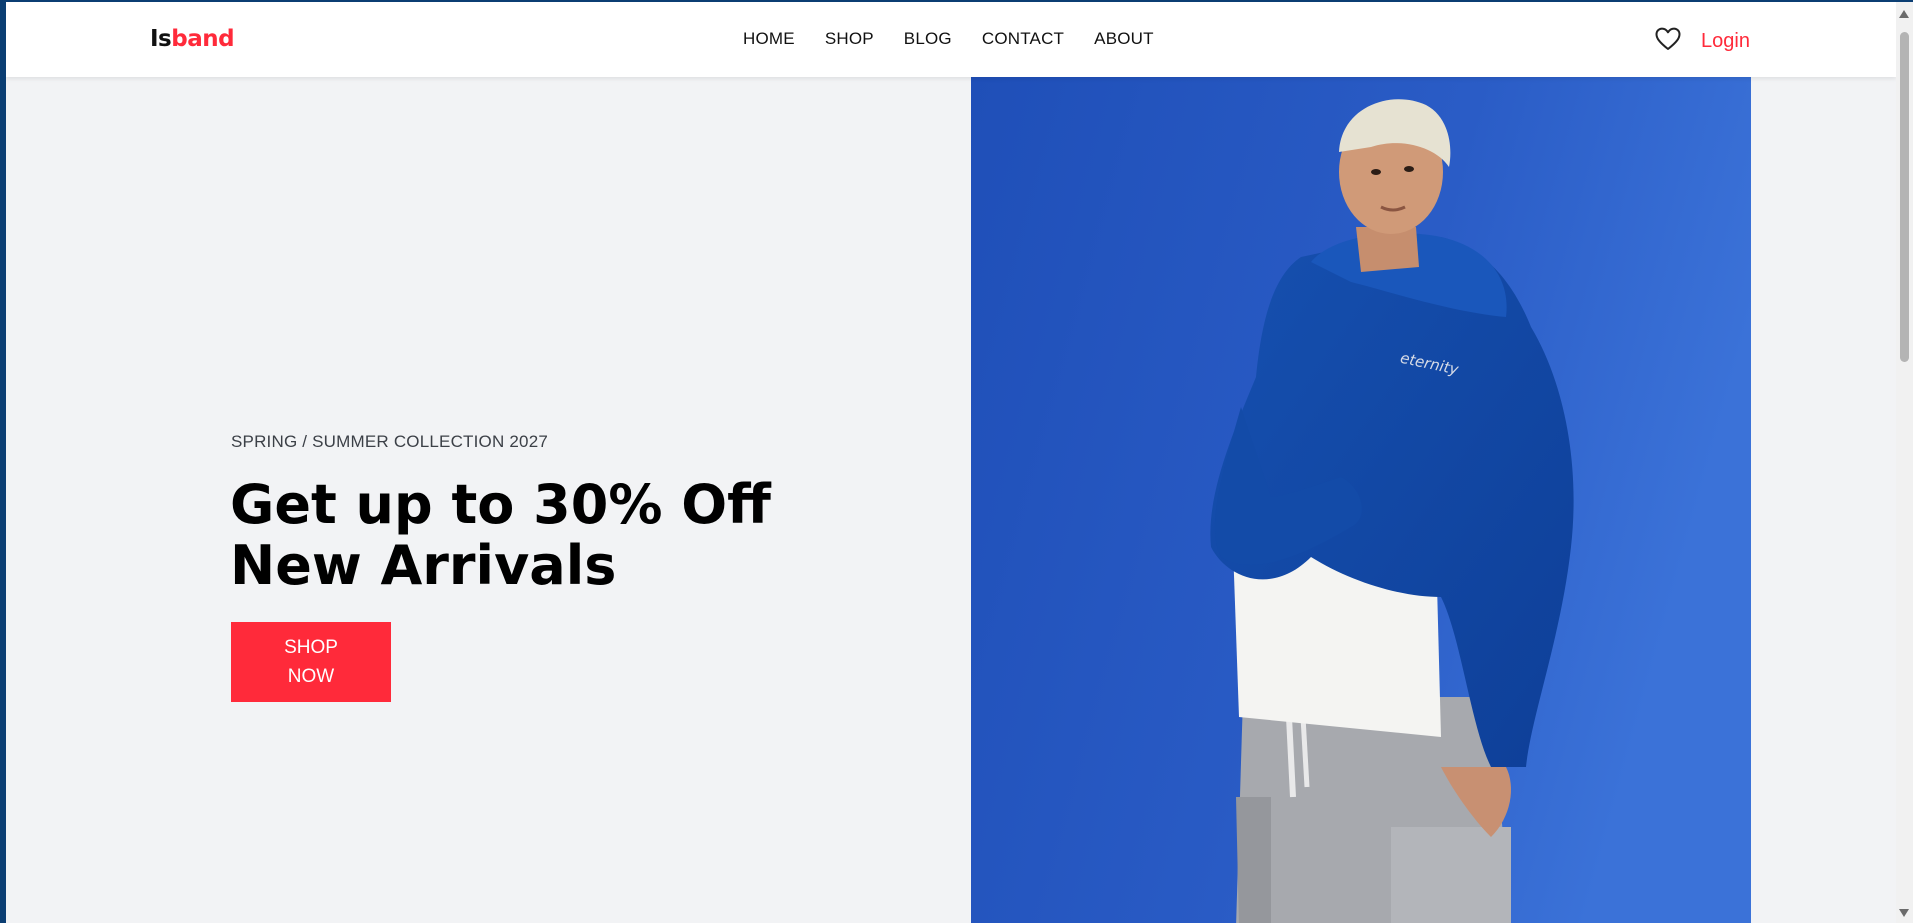 The width and height of the screenshot is (1913, 923). I want to click on scroll-down-arrow-icon, so click(1904, 913).